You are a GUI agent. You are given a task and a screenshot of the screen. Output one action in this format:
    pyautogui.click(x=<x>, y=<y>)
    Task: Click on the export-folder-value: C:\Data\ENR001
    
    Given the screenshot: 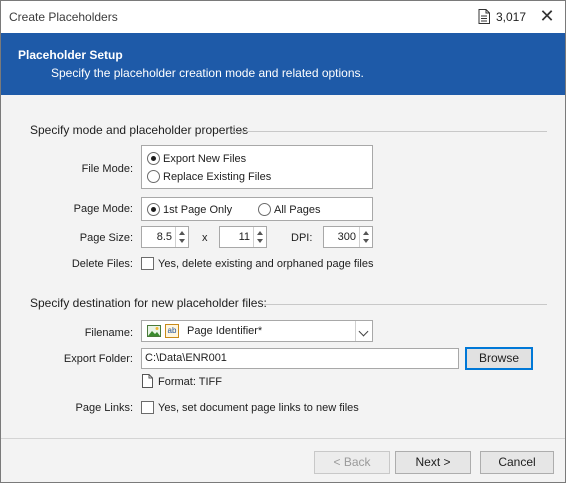 What is the action you would take?
    pyautogui.click(x=186, y=358)
    